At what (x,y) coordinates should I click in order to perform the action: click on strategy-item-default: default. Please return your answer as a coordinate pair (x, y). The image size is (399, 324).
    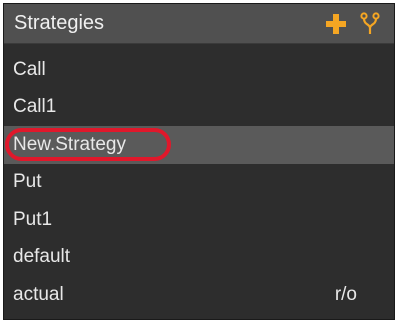
    Looking at the image, I should click on (199, 258).